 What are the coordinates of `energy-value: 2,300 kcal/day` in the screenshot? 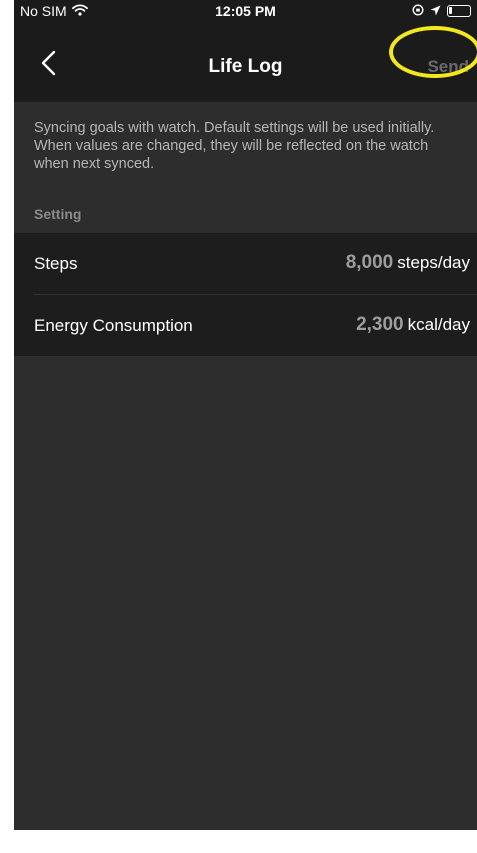 It's located at (413, 325).